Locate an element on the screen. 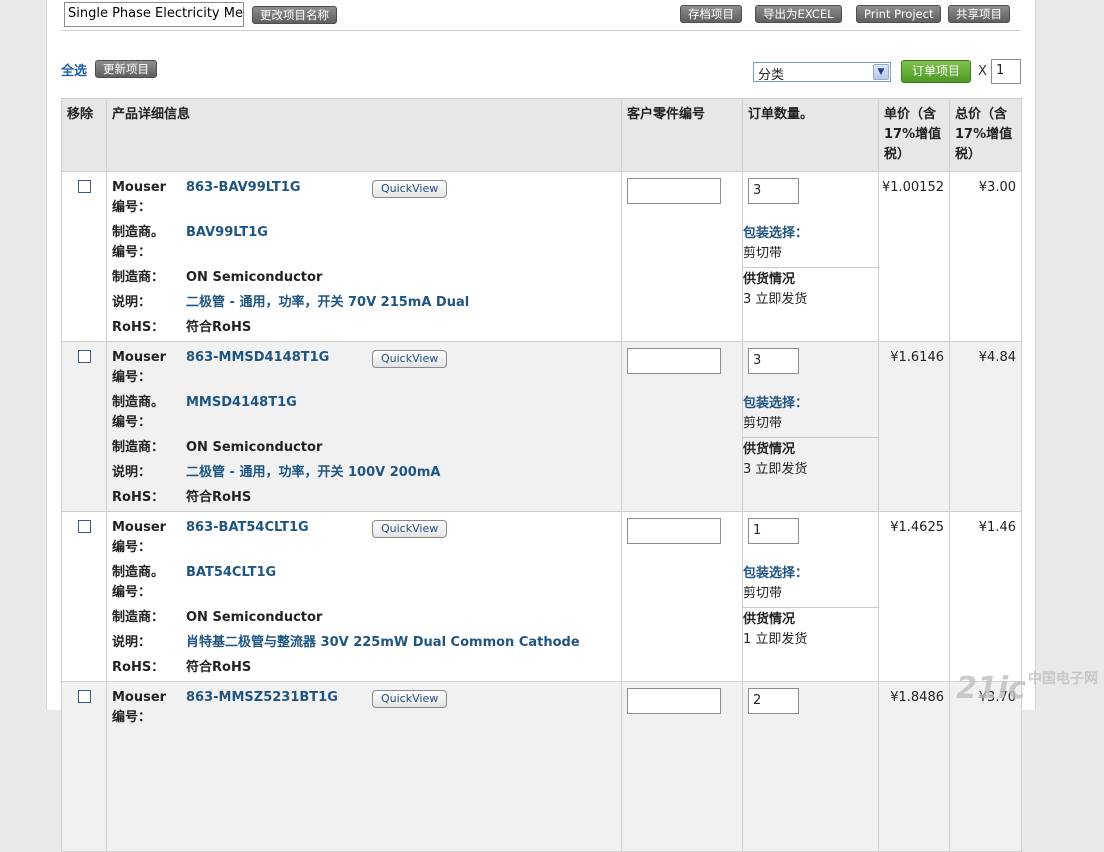 Image resolution: width=1104 pixels, height=852 pixels. header-divider is located at coordinates (541, 30).